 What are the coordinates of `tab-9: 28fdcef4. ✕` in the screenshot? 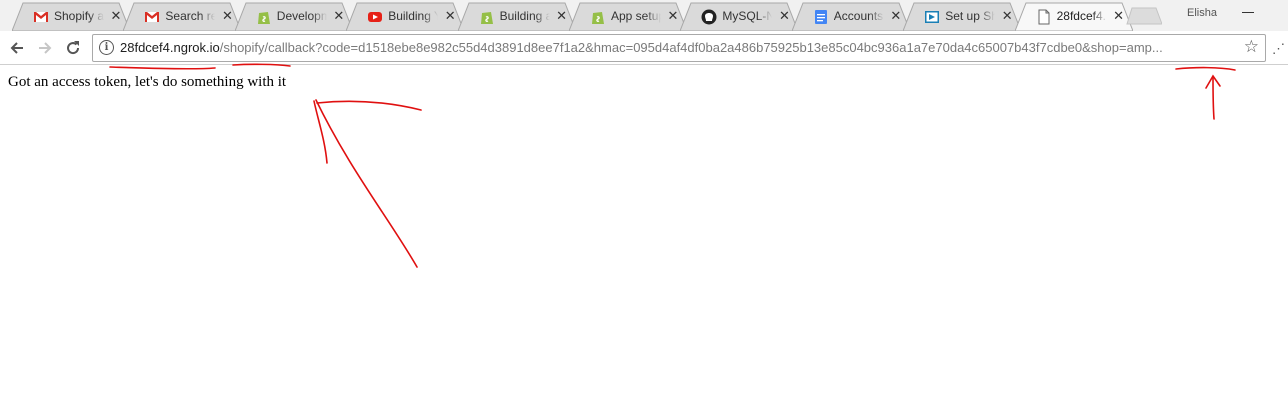 It's located at (1073, 16).